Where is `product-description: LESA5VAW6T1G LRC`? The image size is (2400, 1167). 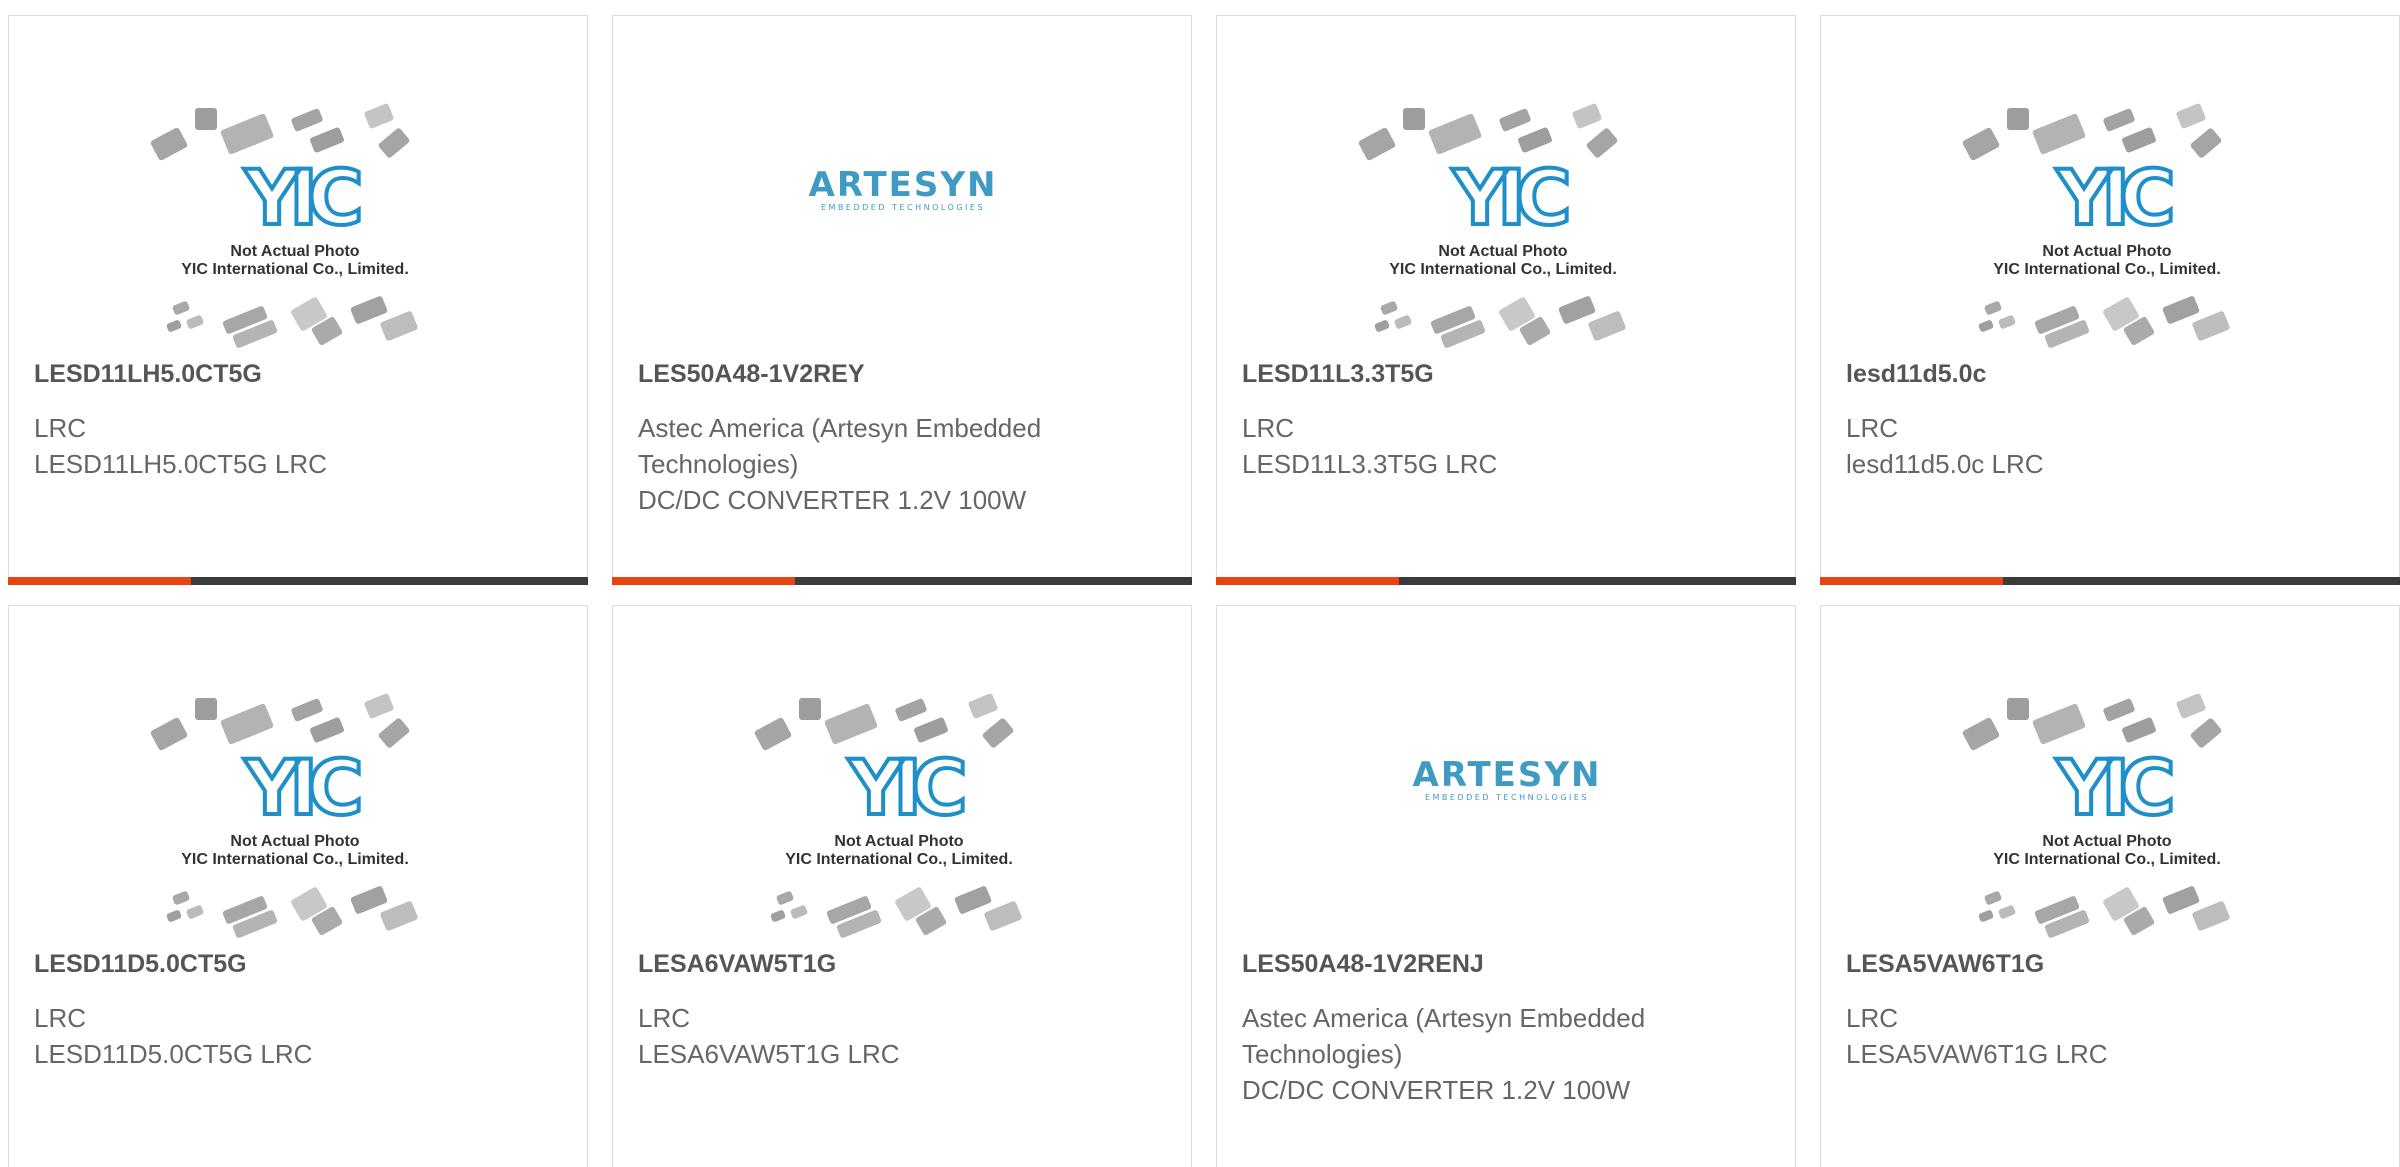 product-description: LESA5VAW6T1G LRC is located at coordinates (1977, 1054).